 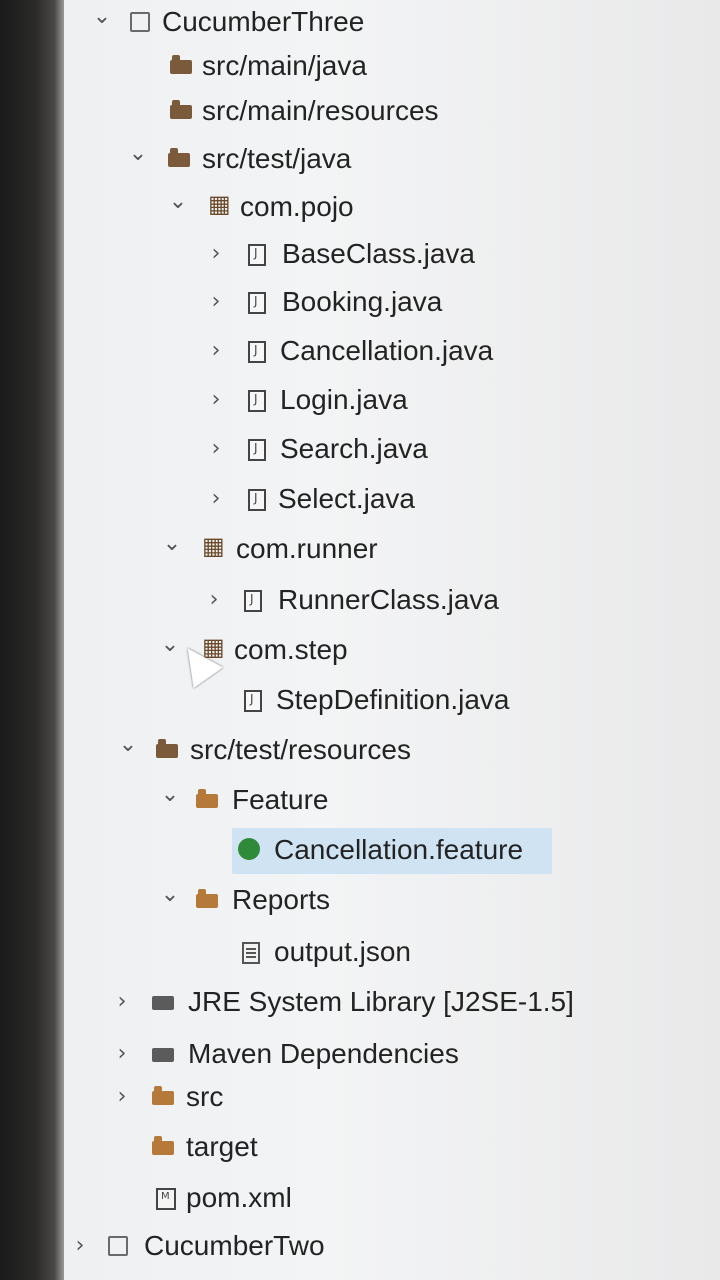 I want to click on tree-item-label: Maven Dependencies, so click(x=323, y=1053).